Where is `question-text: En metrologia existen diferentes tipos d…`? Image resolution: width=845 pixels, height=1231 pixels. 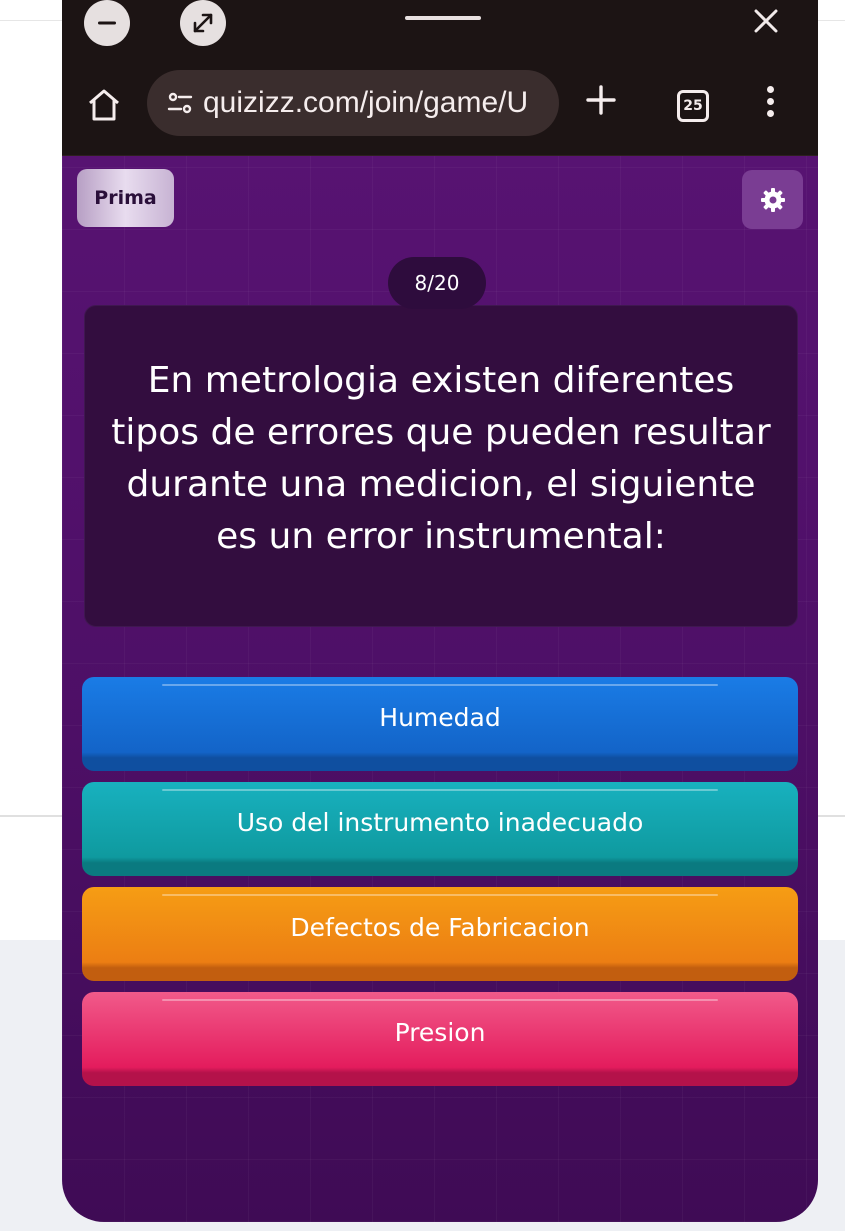
question-text: En metrologia existen diferentes tipos d… is located at coordinates (441, 458).